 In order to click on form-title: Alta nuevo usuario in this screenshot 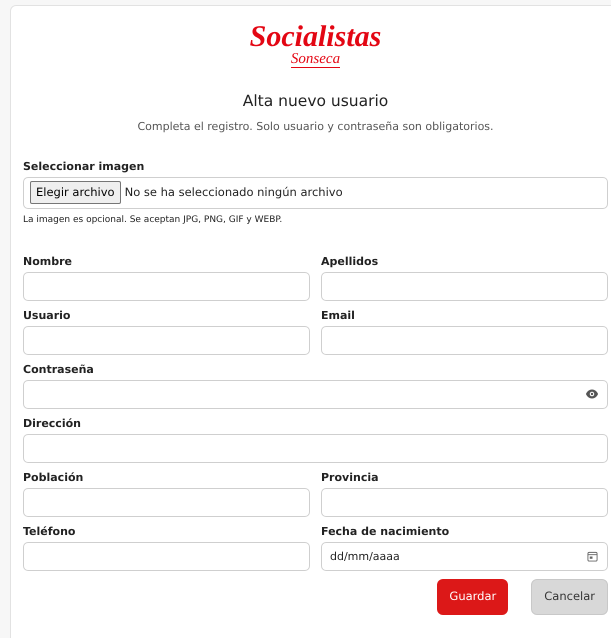, I will do `click(316, 101)`.